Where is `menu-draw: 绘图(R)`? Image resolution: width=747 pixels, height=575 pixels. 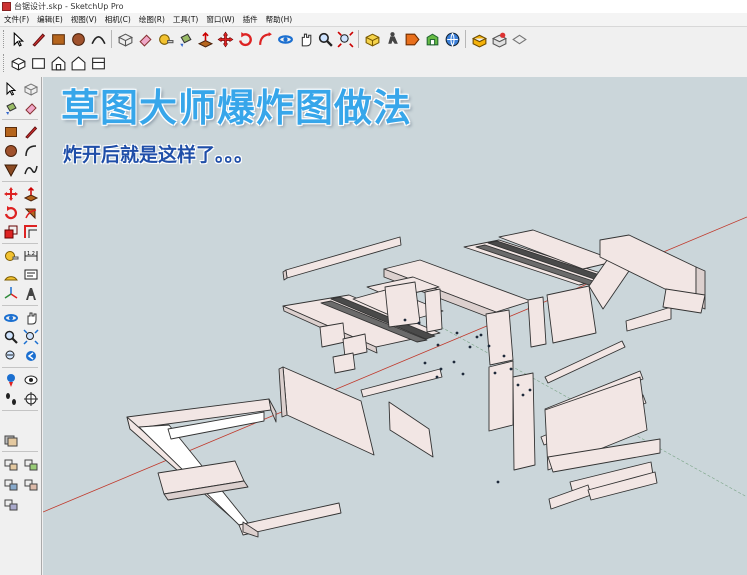
menu-draw: 绘图(R) is located at coordinates (152, 19).